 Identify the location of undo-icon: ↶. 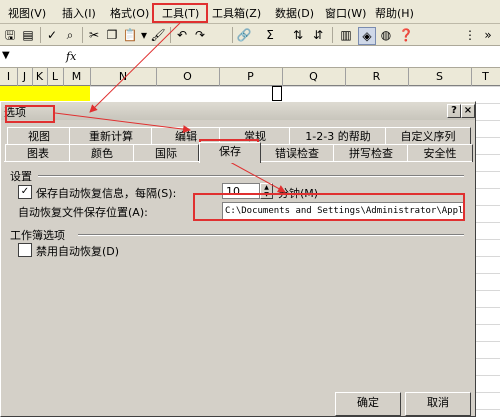
(182, 35).